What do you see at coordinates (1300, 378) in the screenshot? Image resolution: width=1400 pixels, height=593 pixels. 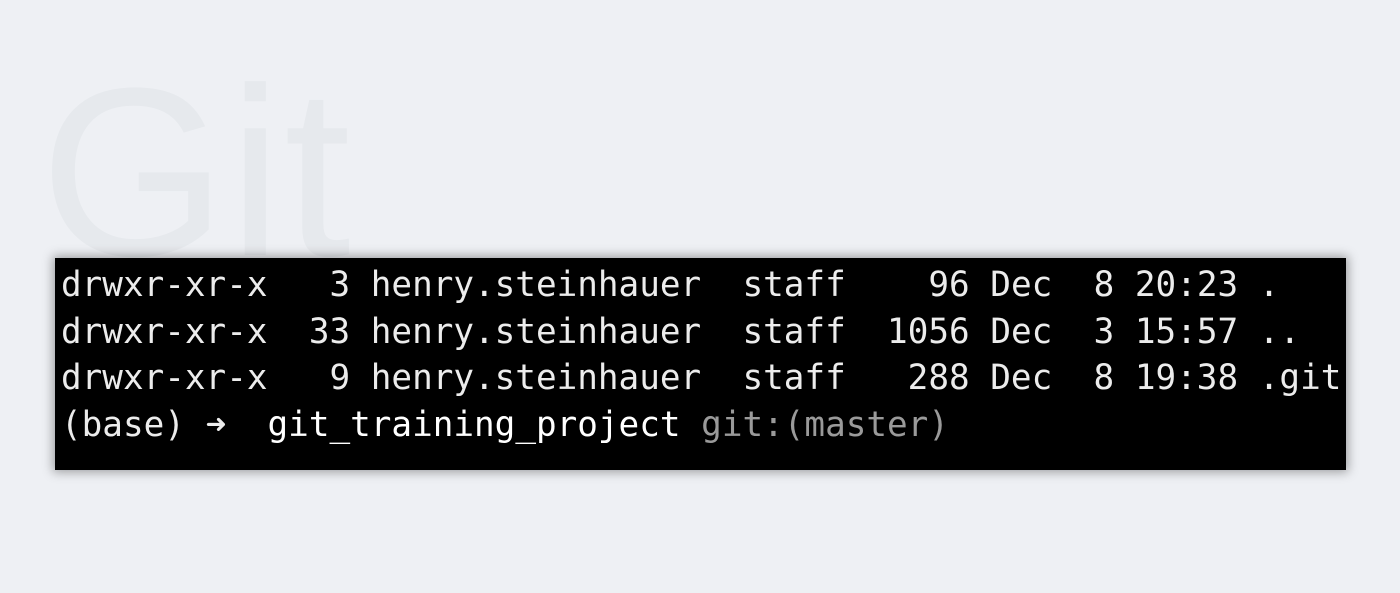 I see `file-name: .git` at bounding box center [1300, 378].